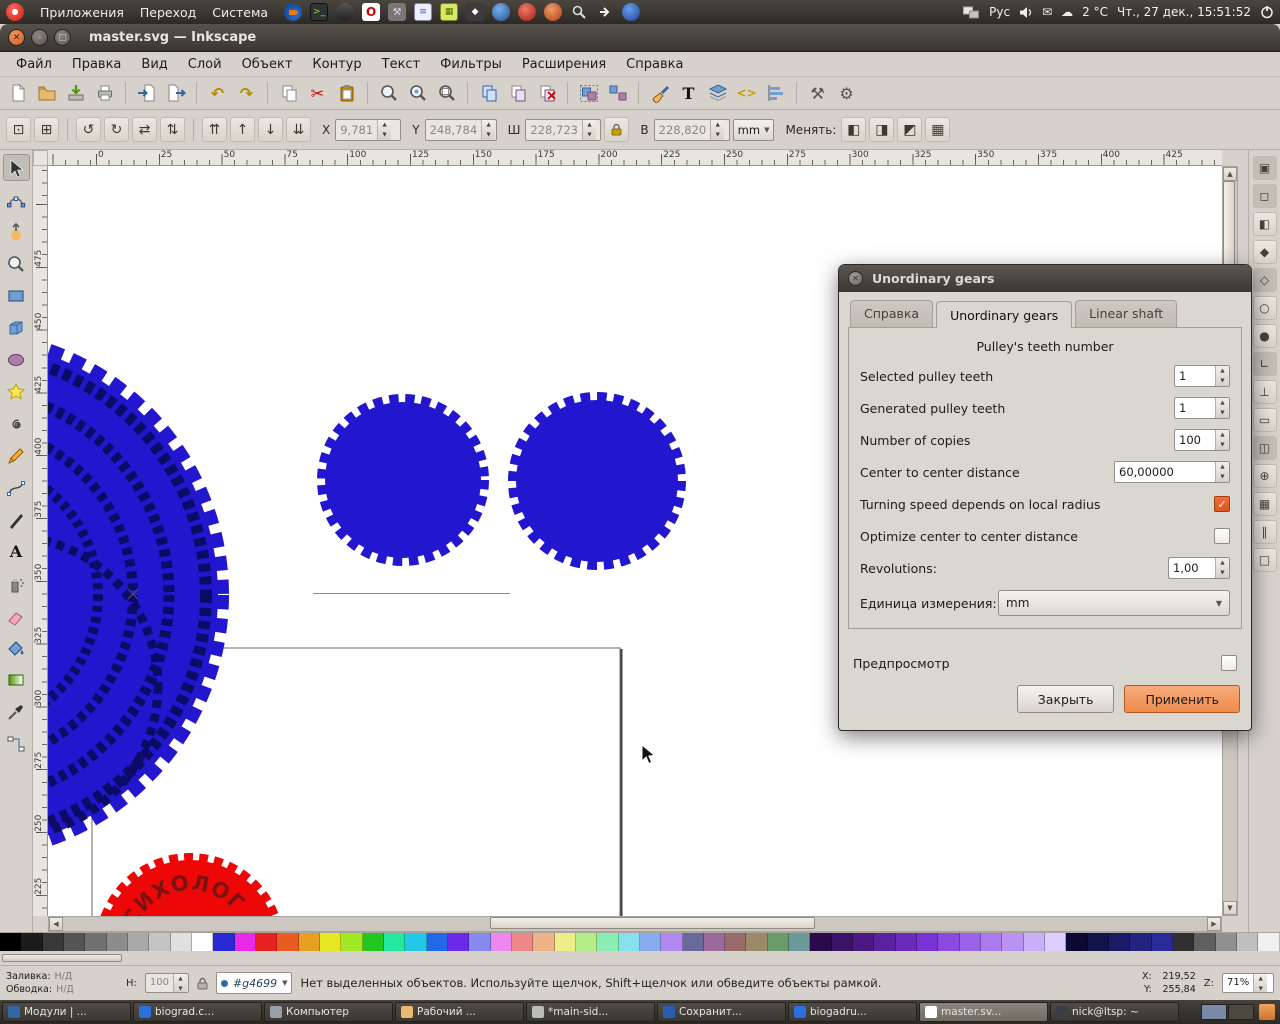 This screenshot has height=1024, width=1280. What do you see at coordinates (62, 37) in the screenshot?
I see `window-maximize-button: □` at bounding box center [62, 37].